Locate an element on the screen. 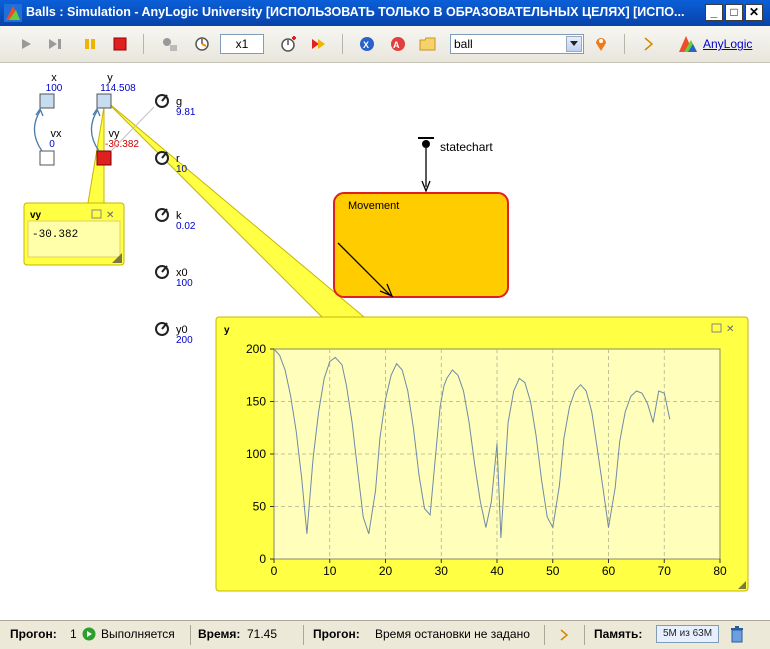 Image resolution: width=770 pixels, height=649 pixels. fast-forward-icon is located at coordinates (318, 44).